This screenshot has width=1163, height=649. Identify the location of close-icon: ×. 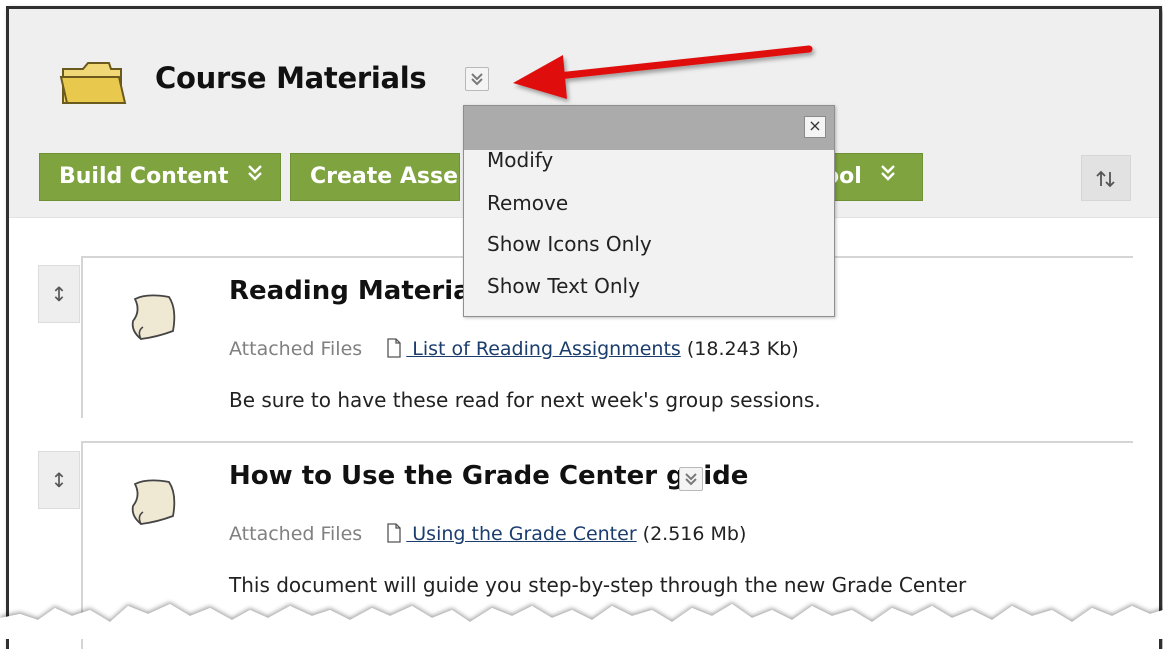
(815, 127).